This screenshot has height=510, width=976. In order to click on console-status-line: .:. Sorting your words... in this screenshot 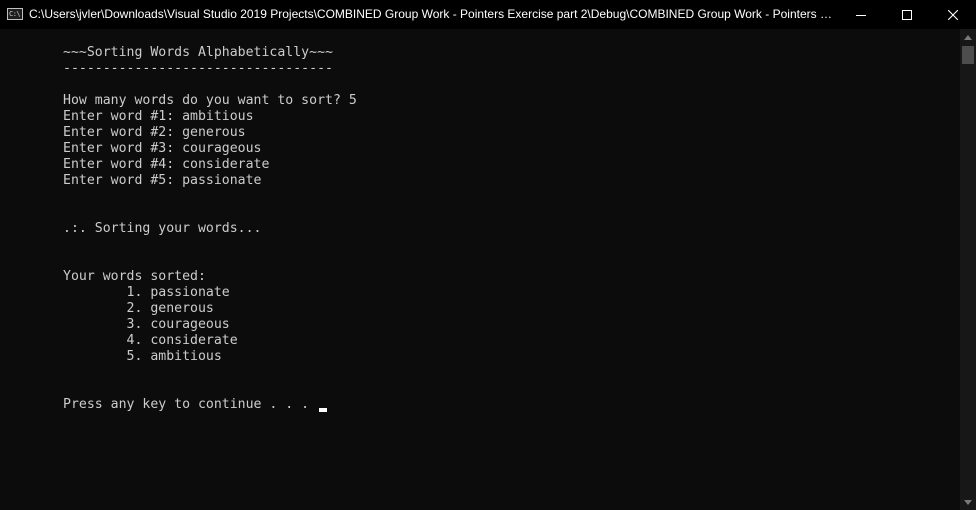, I will do `click(162, 228)`.